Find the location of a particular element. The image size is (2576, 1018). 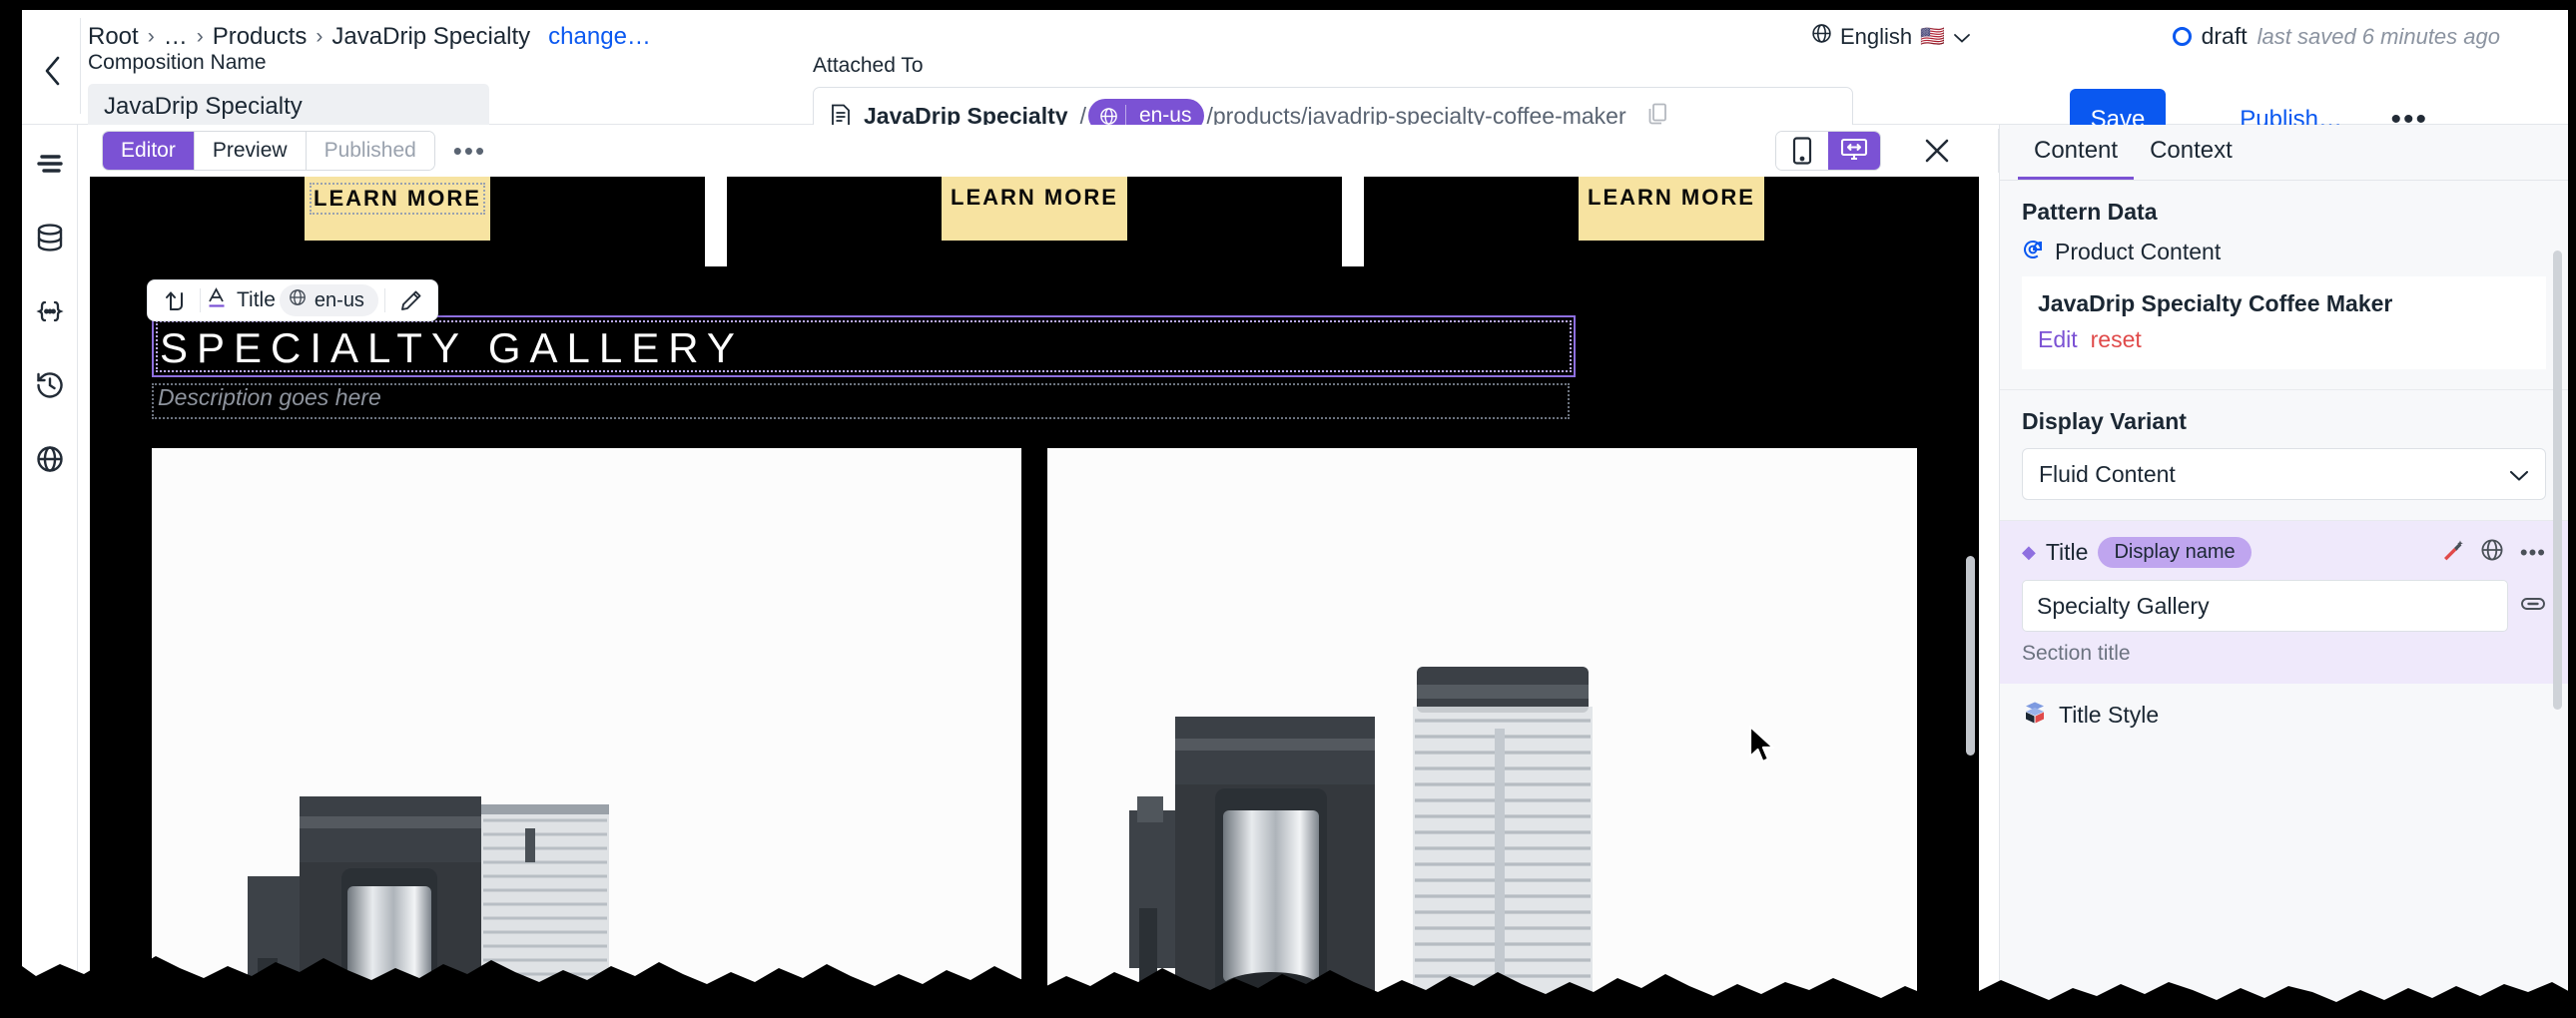

breadcrumb-item-products: Products is located at coordinates (260, 37).